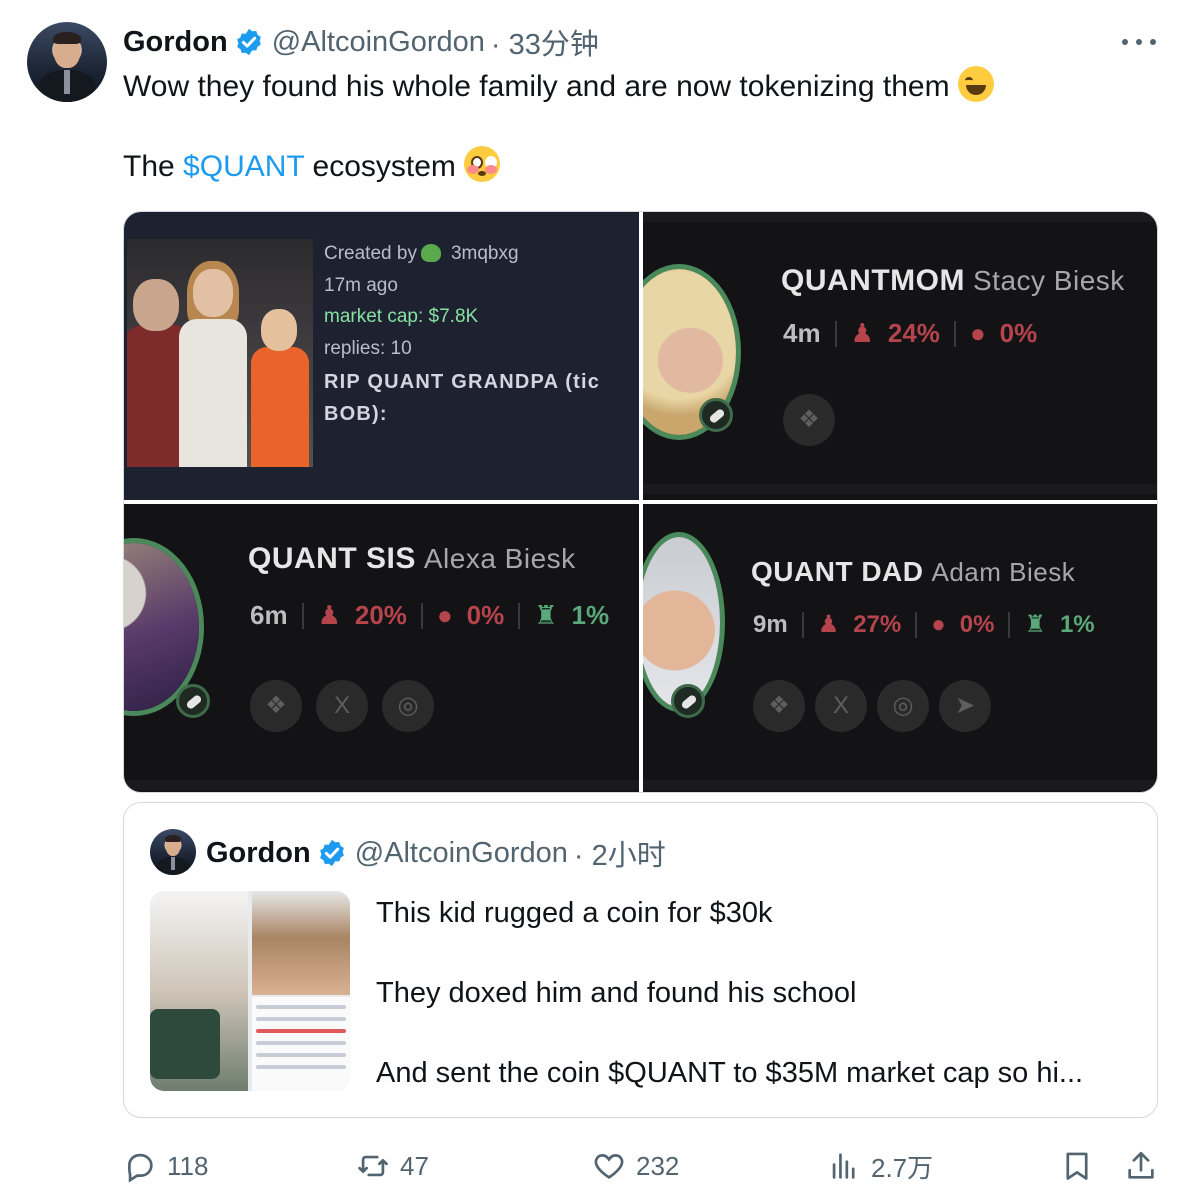 This screenshot has height=1196, width=1182. Describe the element at coordinates (658, 1165) in the screenshot. I see `like-count: 232` at that location.